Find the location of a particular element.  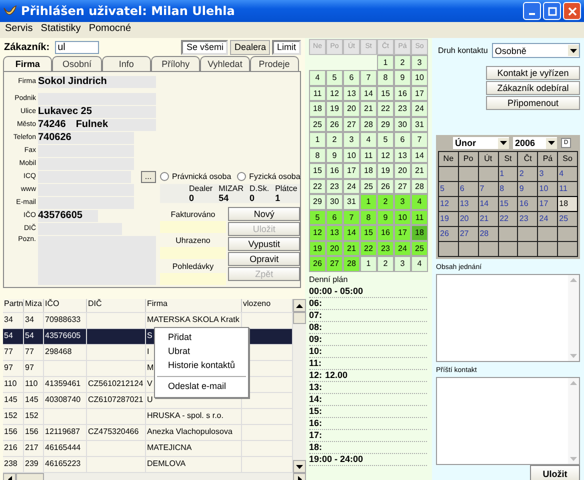

time-slot: 17: is located at coordinates (315, 435).